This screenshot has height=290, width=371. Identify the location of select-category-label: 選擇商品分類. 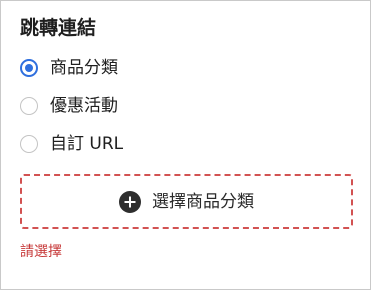
(203, 201).